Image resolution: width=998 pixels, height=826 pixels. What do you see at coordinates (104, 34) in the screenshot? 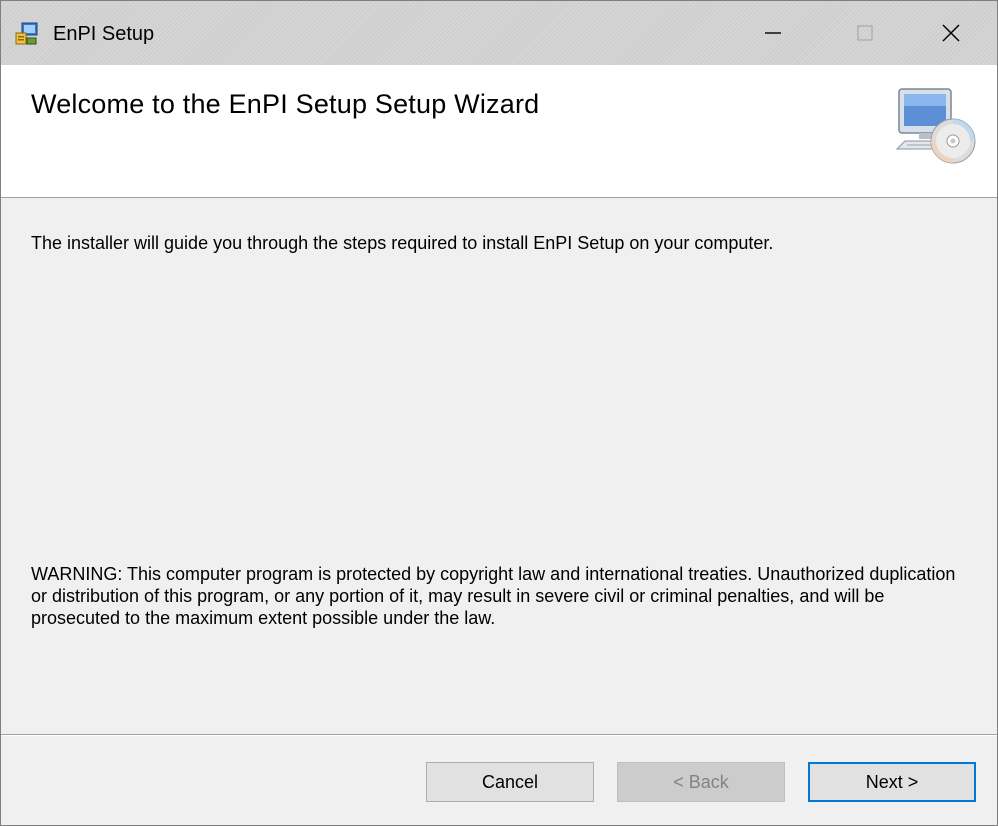
I see `window-title: EnPI Setup` at bounding box center [104, 34].